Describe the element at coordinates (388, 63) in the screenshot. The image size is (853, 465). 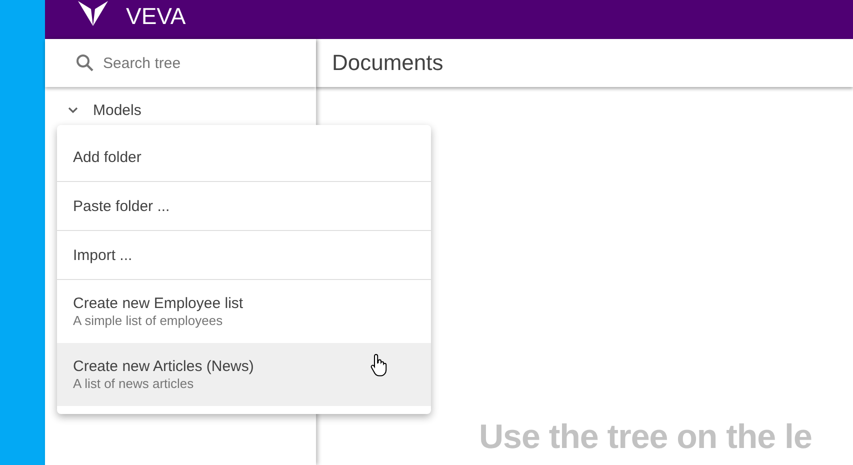
I see `page-title: Documents` at that location.